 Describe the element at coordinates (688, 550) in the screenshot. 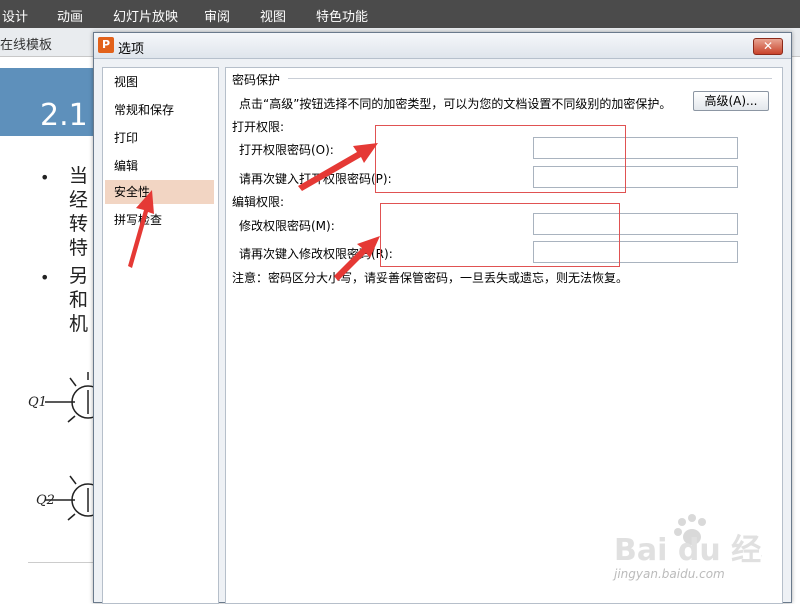

I see `watermark-logo-text: Bai du 经验` at that location.